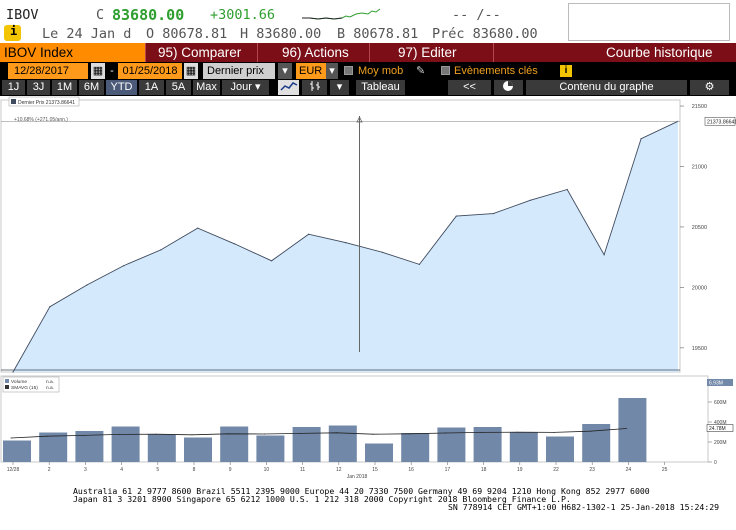 This screenshot has height=530, width=736. What do you see at coordinates (470, 87) in the screenshot?
I see `previous-button: <<` at bounding box center [470, 87].